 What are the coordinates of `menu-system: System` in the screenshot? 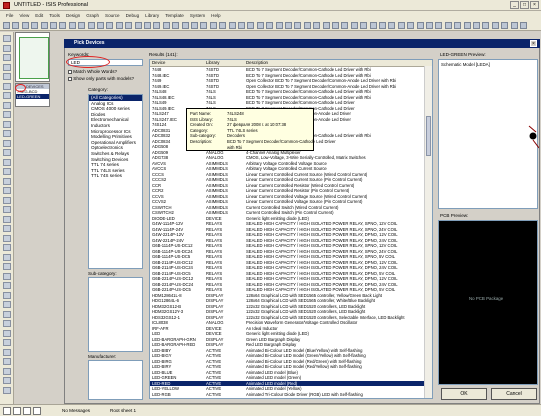 It's located at (197, 15).